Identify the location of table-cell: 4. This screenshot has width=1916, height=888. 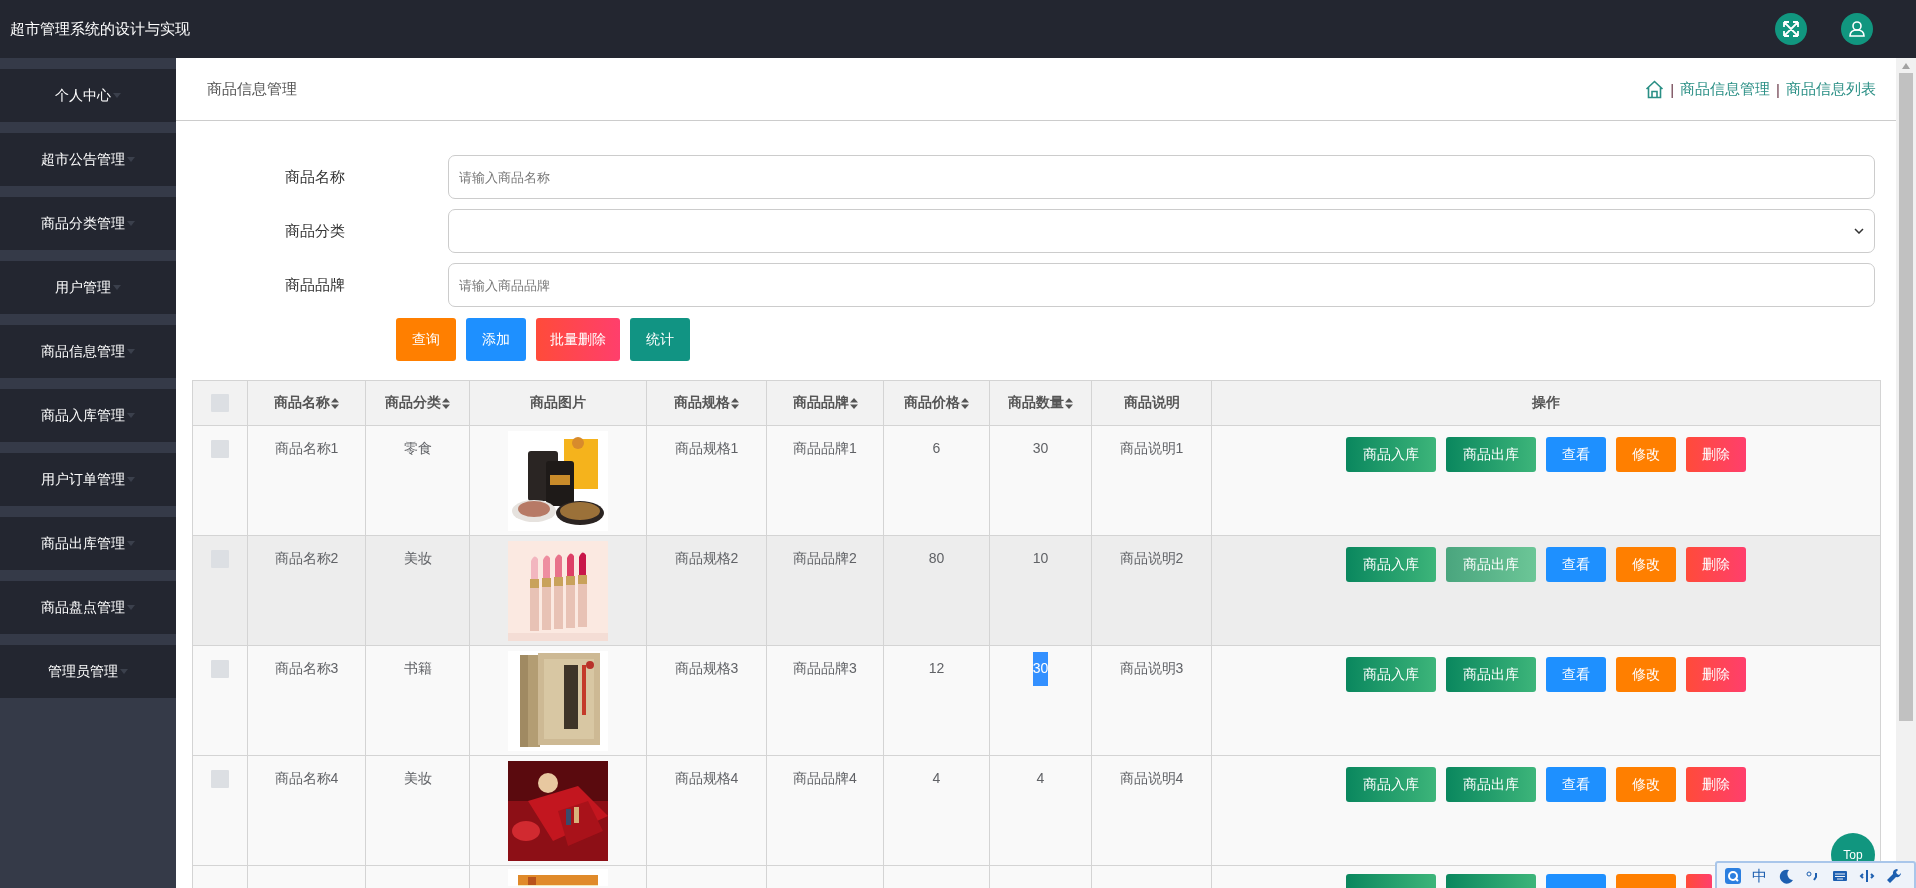
(1040, 778).